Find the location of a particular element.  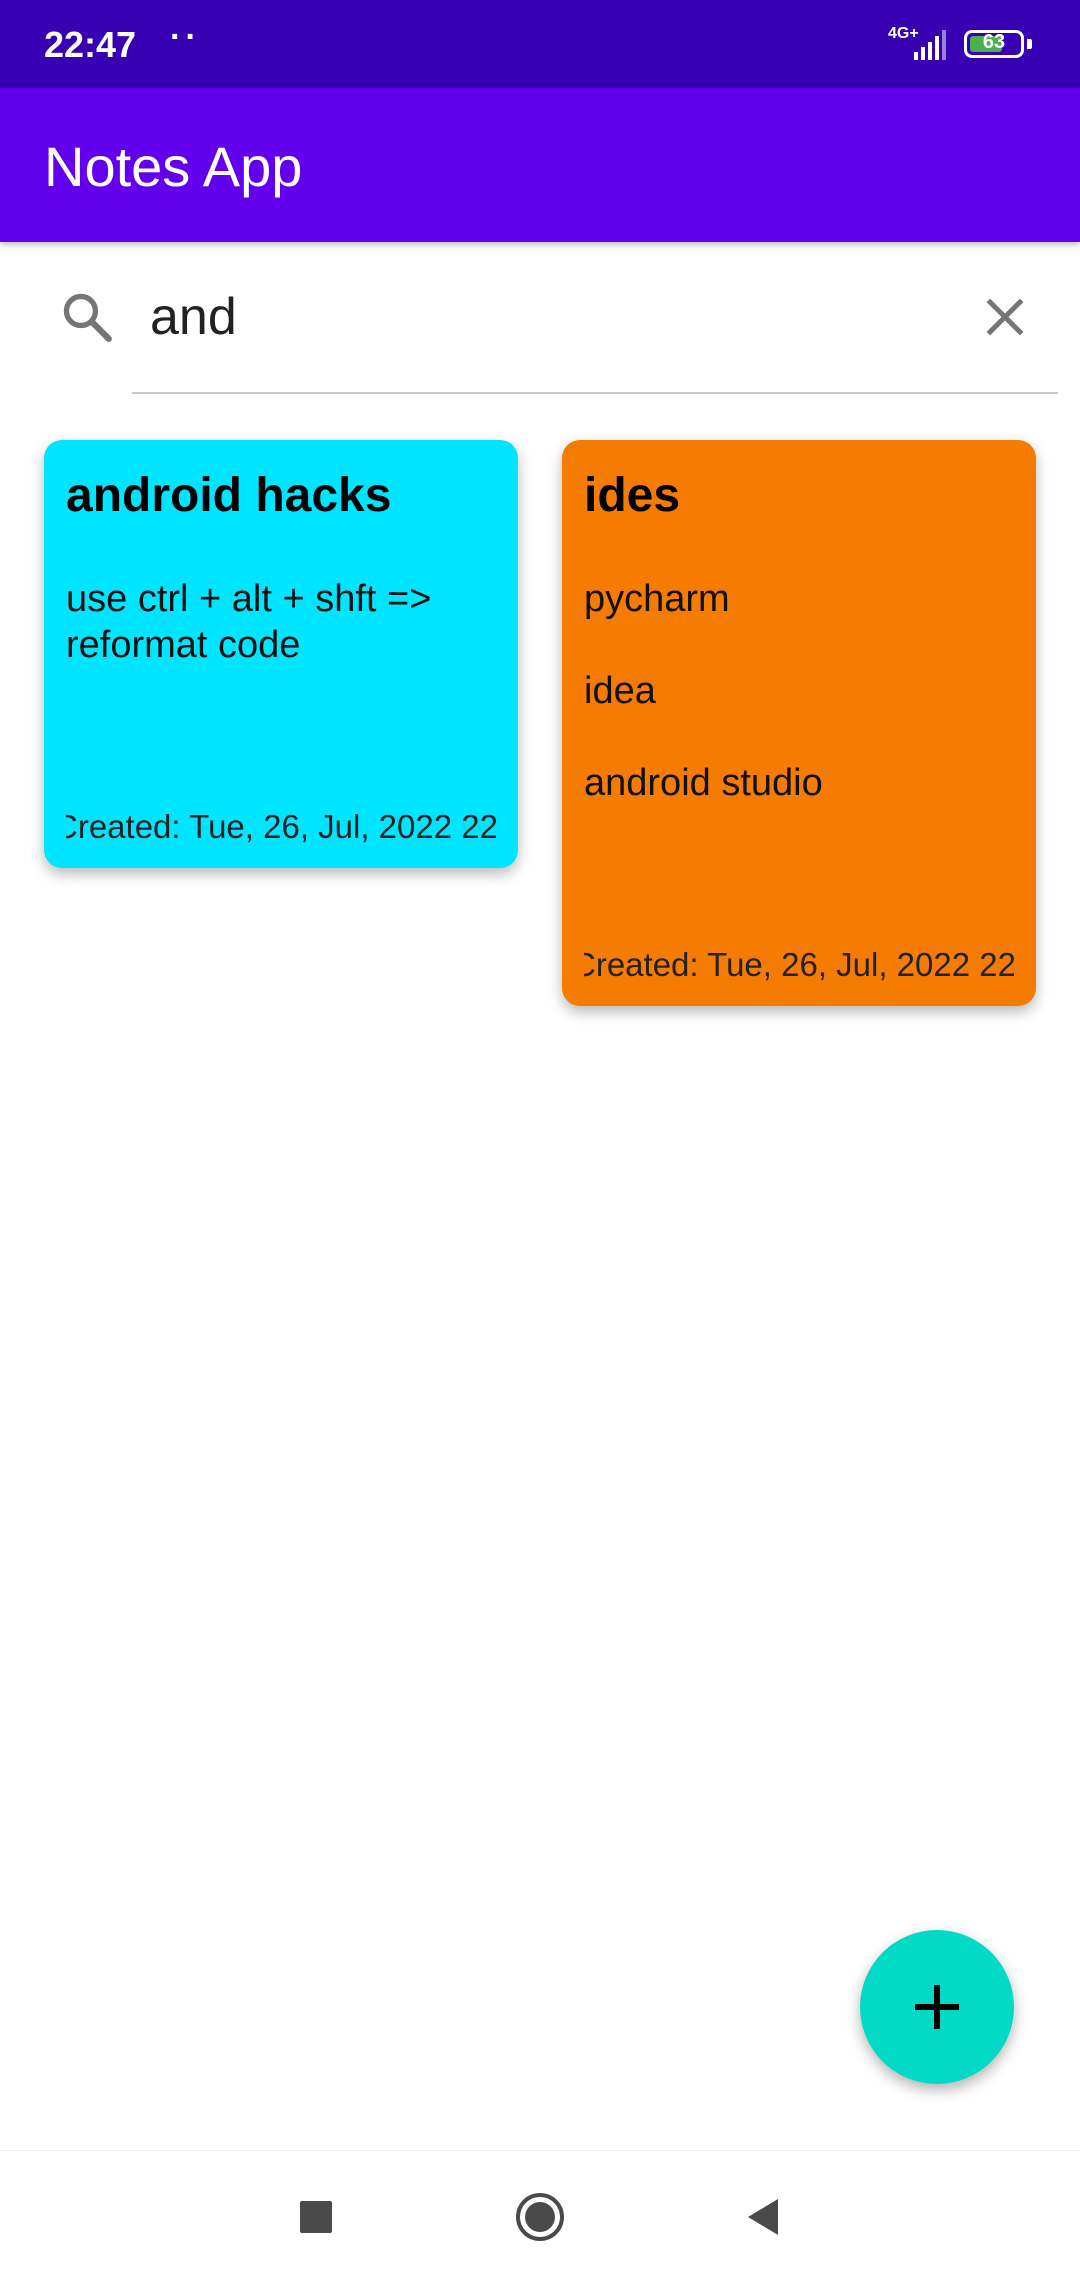

close-icon is located at coordinates (1005, 317).